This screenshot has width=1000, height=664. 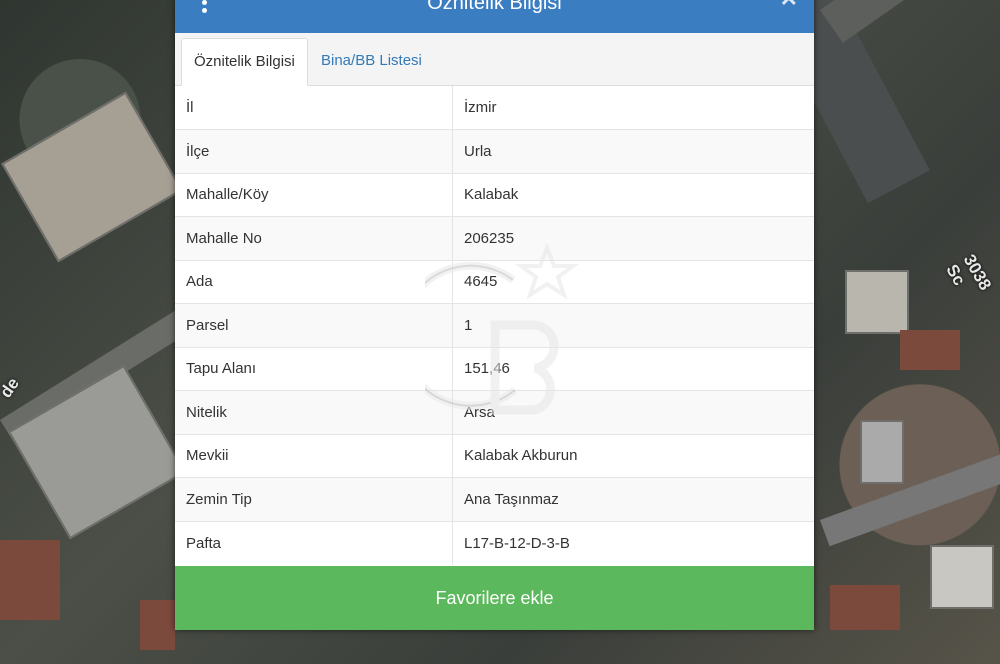 I want to click on attribute-value: 4645, so click(x=481, y=282).